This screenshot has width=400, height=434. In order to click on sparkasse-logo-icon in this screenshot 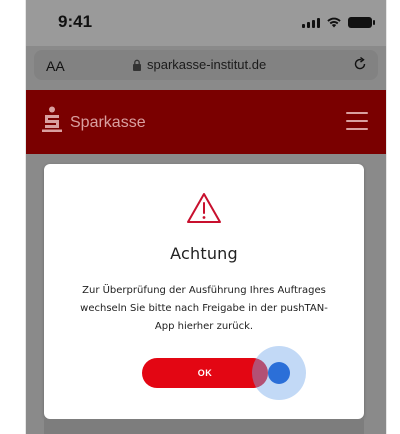, I will do `click(52, 119)`.